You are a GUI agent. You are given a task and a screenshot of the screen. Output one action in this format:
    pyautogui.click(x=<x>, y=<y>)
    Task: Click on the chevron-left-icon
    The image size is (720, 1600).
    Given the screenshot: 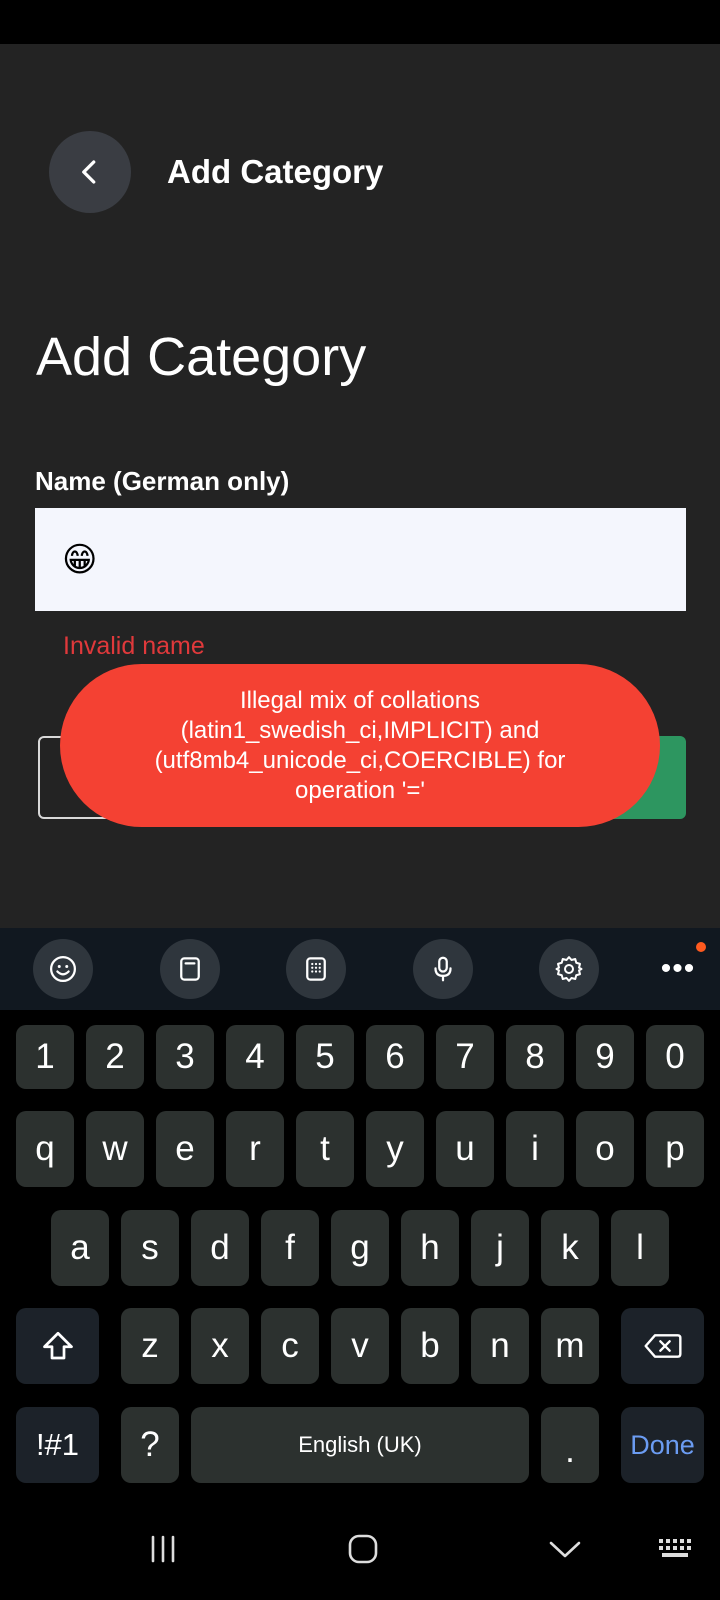 What is the action you would take?
    pyautogui.click(x=89, y=172)
    